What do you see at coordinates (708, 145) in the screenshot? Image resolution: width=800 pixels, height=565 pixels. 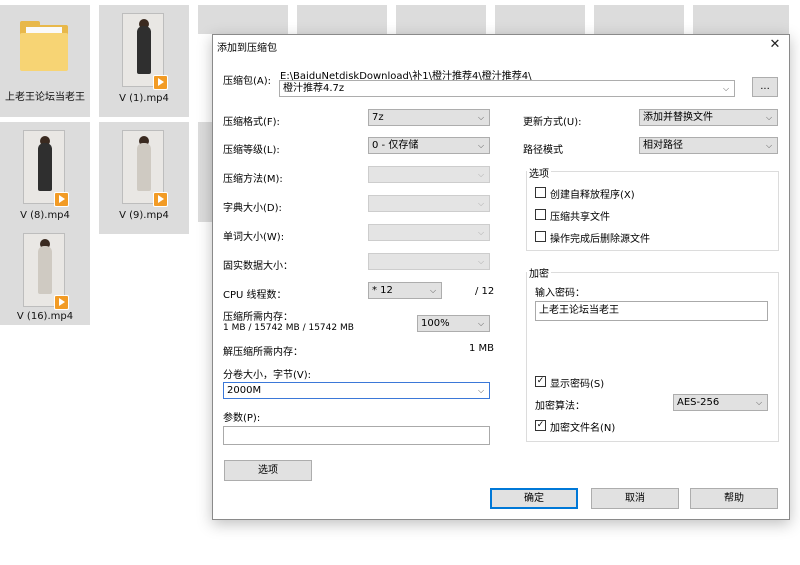 I see `path-mode-select: 相对路径 ⌵` at bounding box center [708, 145].